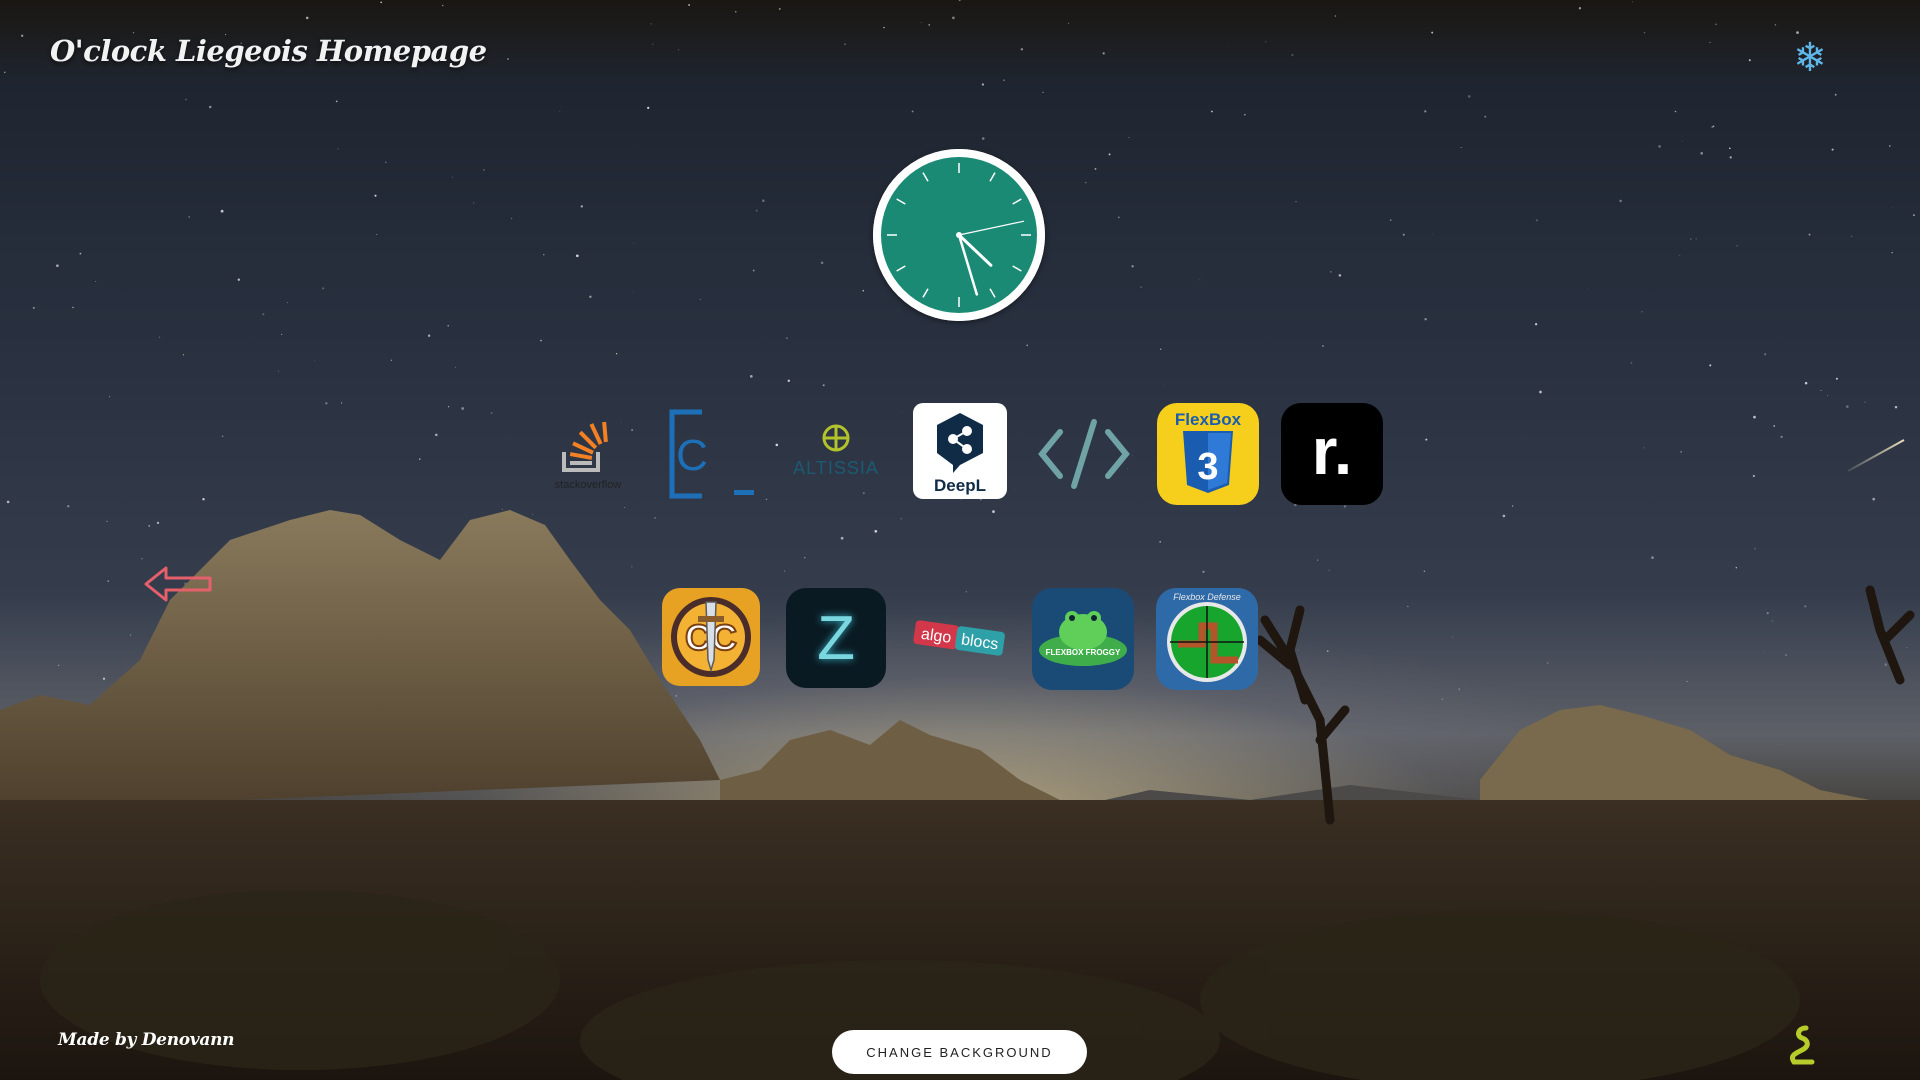 The image size is (1920, 1080). Describe the element at coordinates (959, 1052) in the screenshot. I see `change-background-button: CHANGE BACKGROUND` at that location.